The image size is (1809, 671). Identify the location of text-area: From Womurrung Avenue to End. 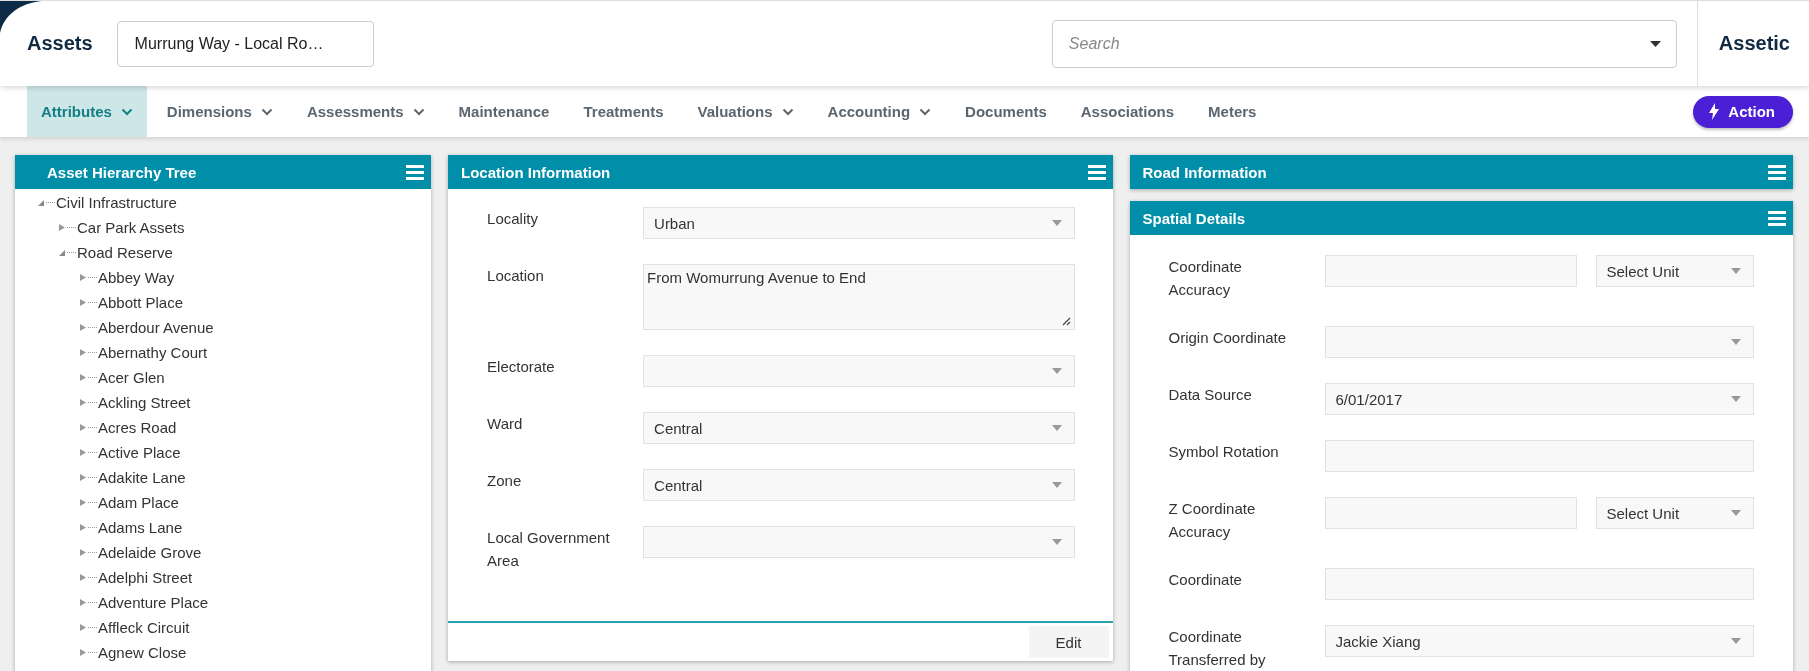
(859, 297).